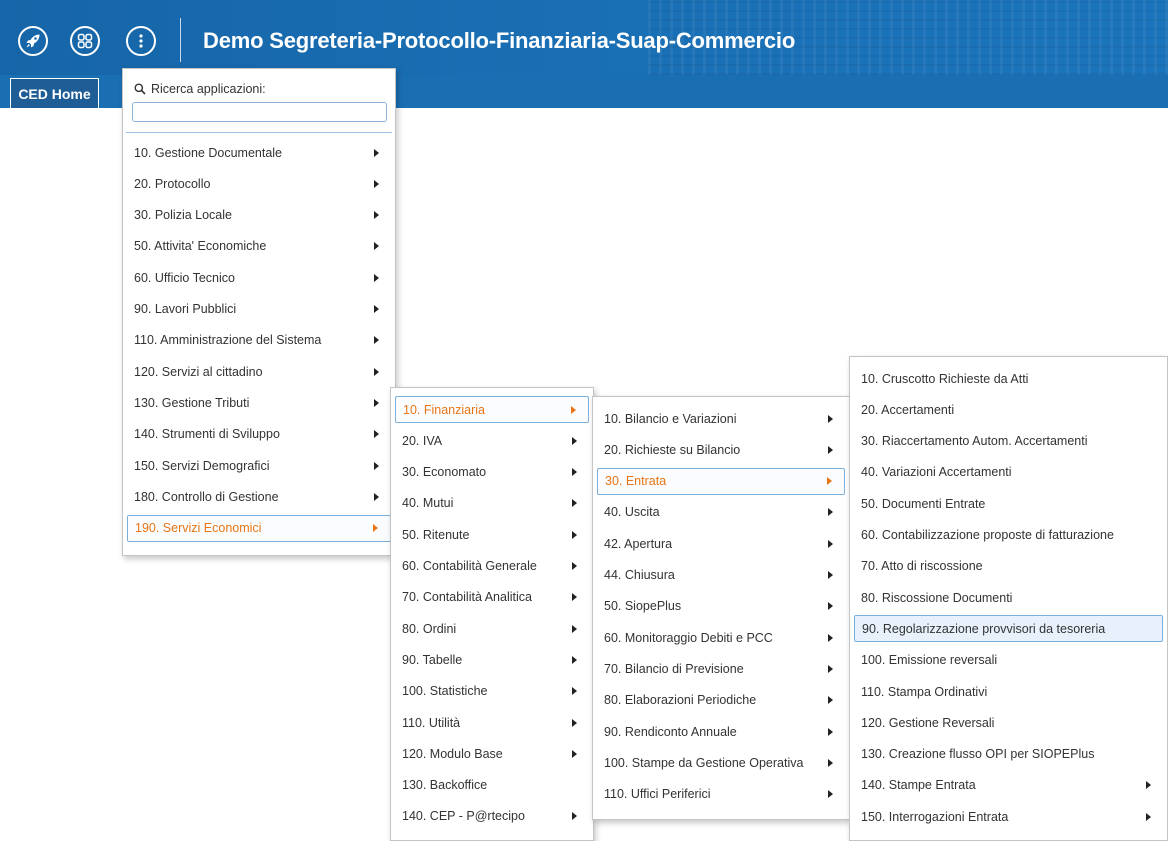  I want to click on menu-item-label: 20. Protocollo, so click(172, 183).